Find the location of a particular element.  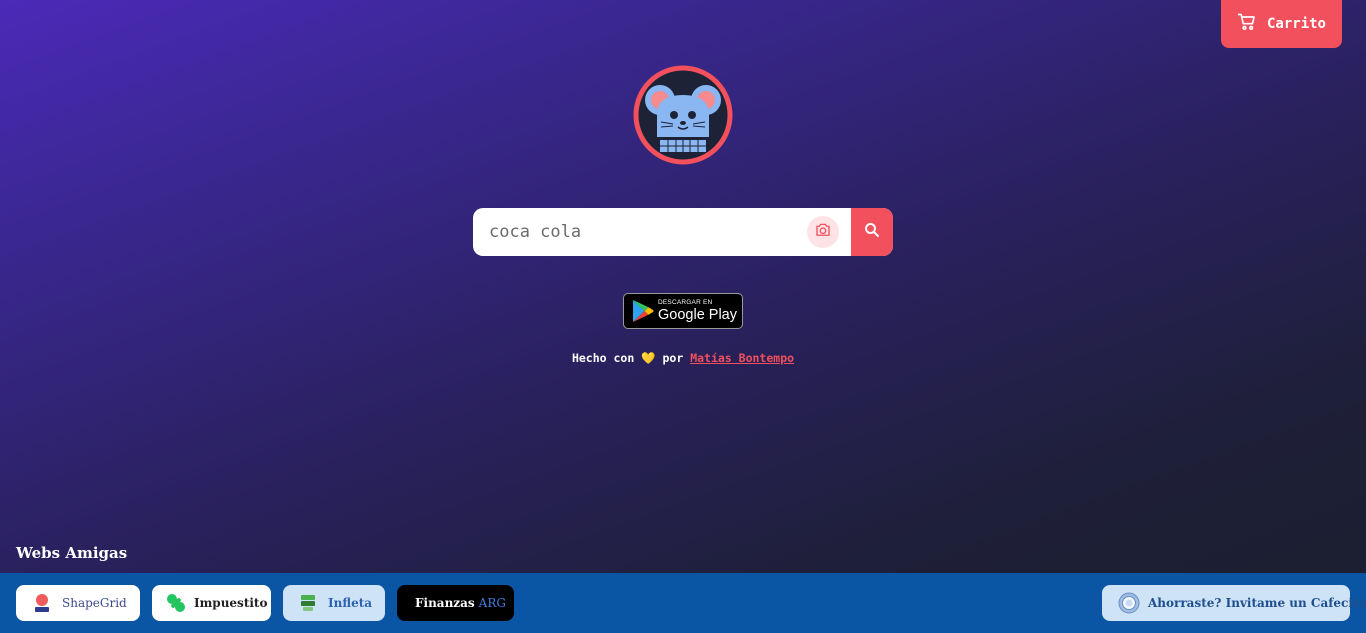

gplay-small-text: DESCARGAR EN is located at coordinates (685, 302).